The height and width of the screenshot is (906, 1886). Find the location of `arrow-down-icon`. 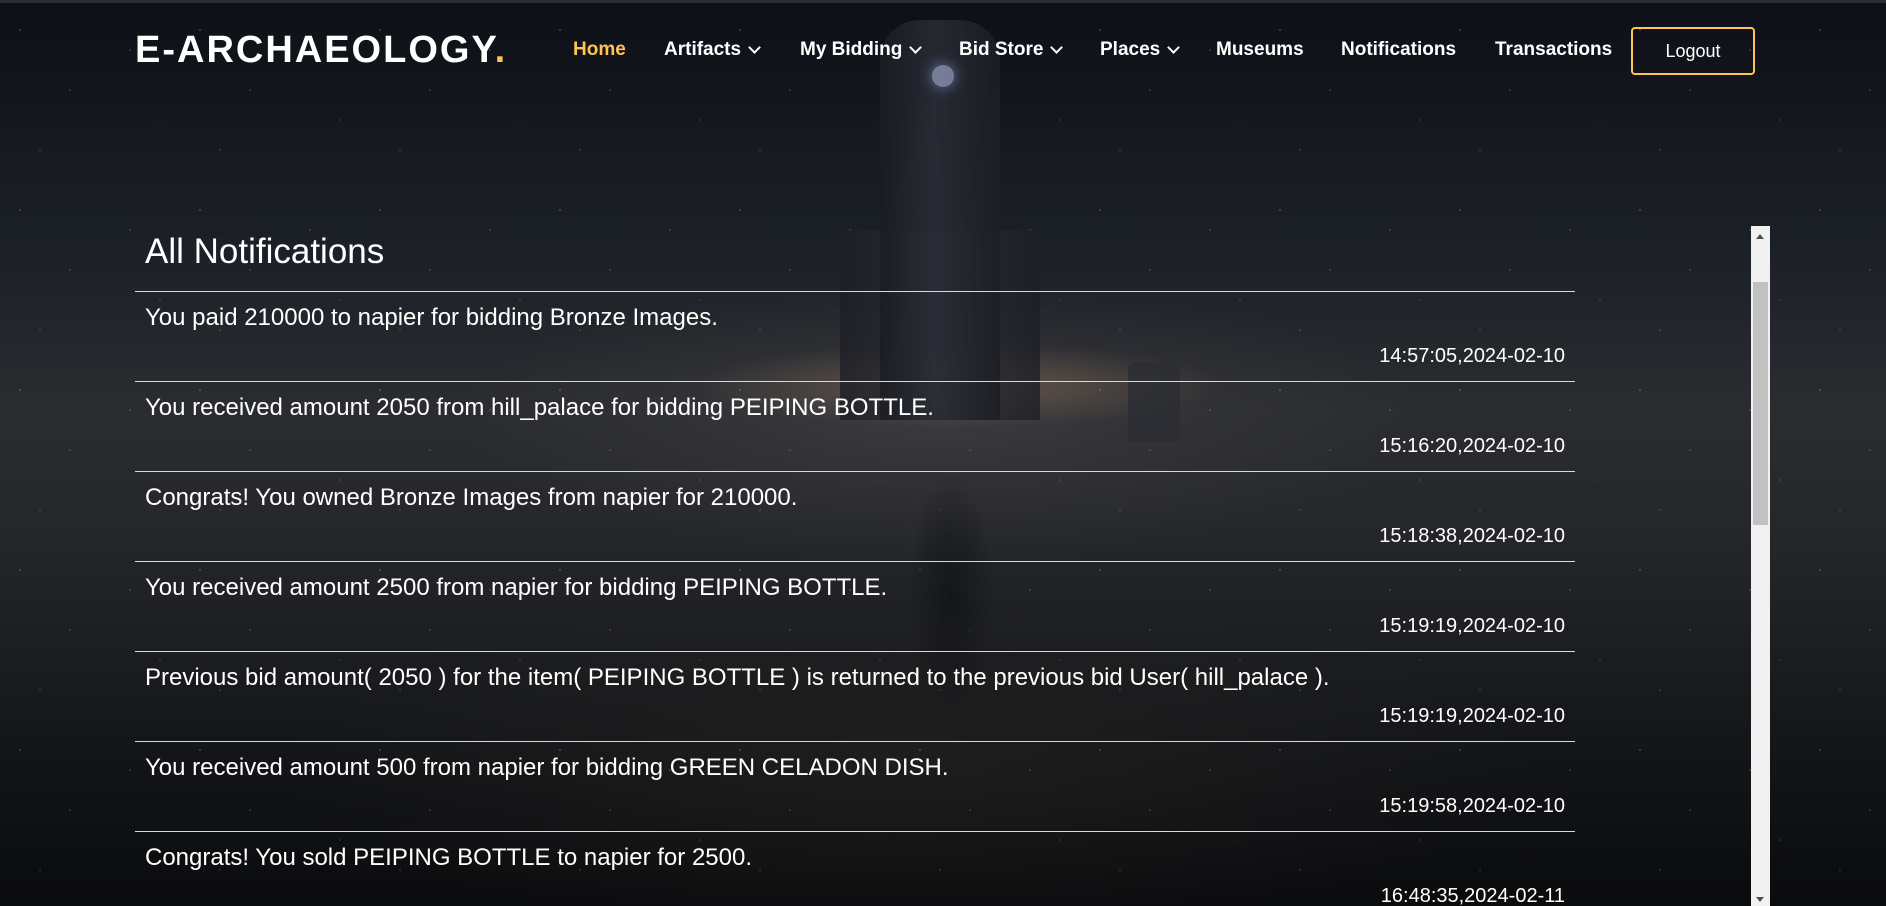

arrow-down-icon is located at coordinates (1760, 899).